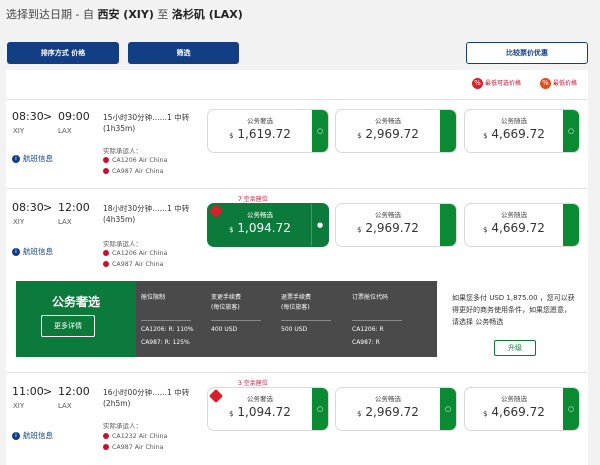 The height and width of the screenshot is (465, 600). I want to click on segment: CA1206 Air China, so click(135, 160).